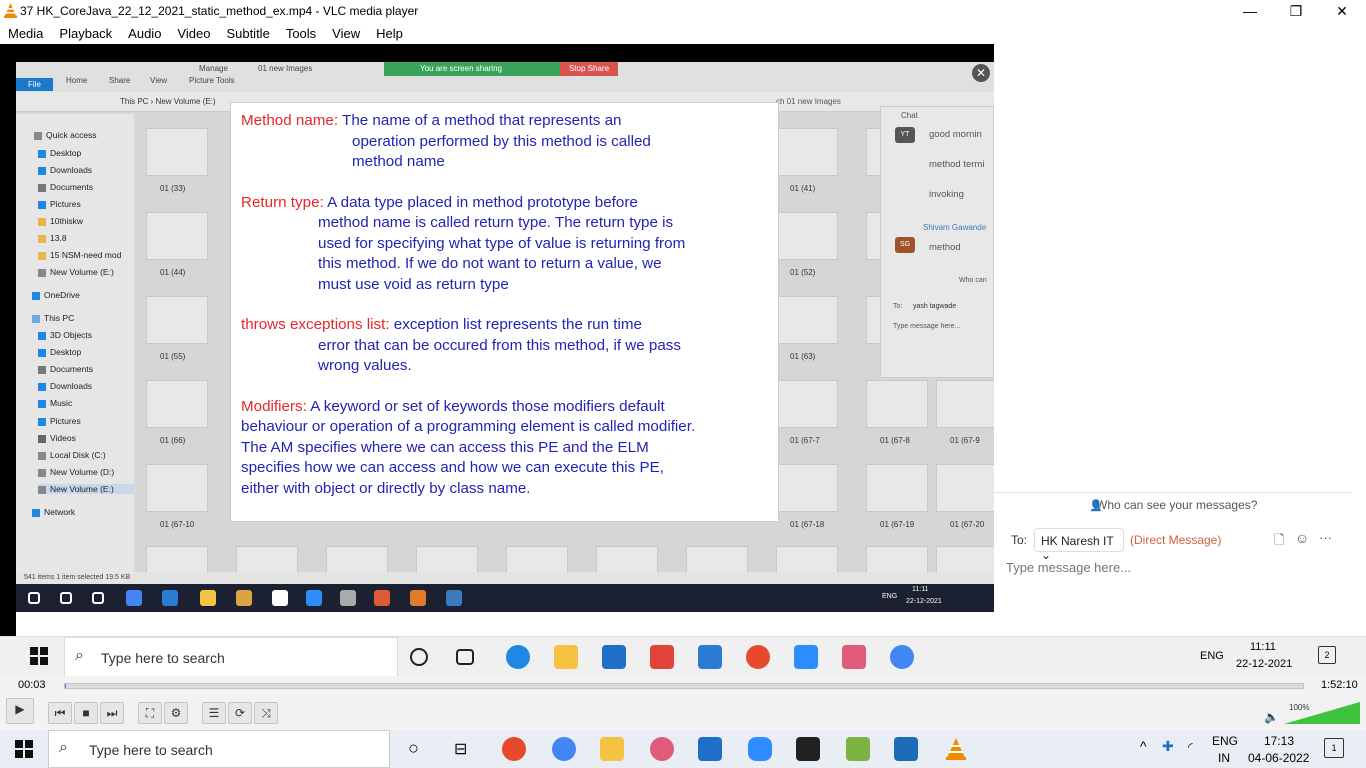 The image size is (1366, 768). I want to click on nav-item-label: Network, so click(60, 512).